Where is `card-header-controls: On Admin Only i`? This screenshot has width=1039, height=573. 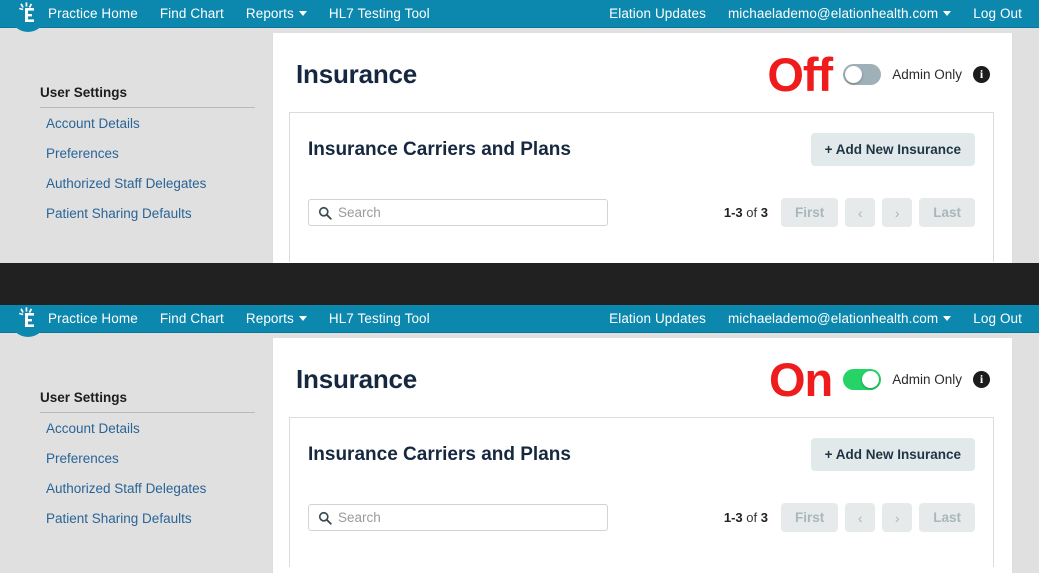
card-header-controls: On Admin Only i is located at coordinates (879, 379).